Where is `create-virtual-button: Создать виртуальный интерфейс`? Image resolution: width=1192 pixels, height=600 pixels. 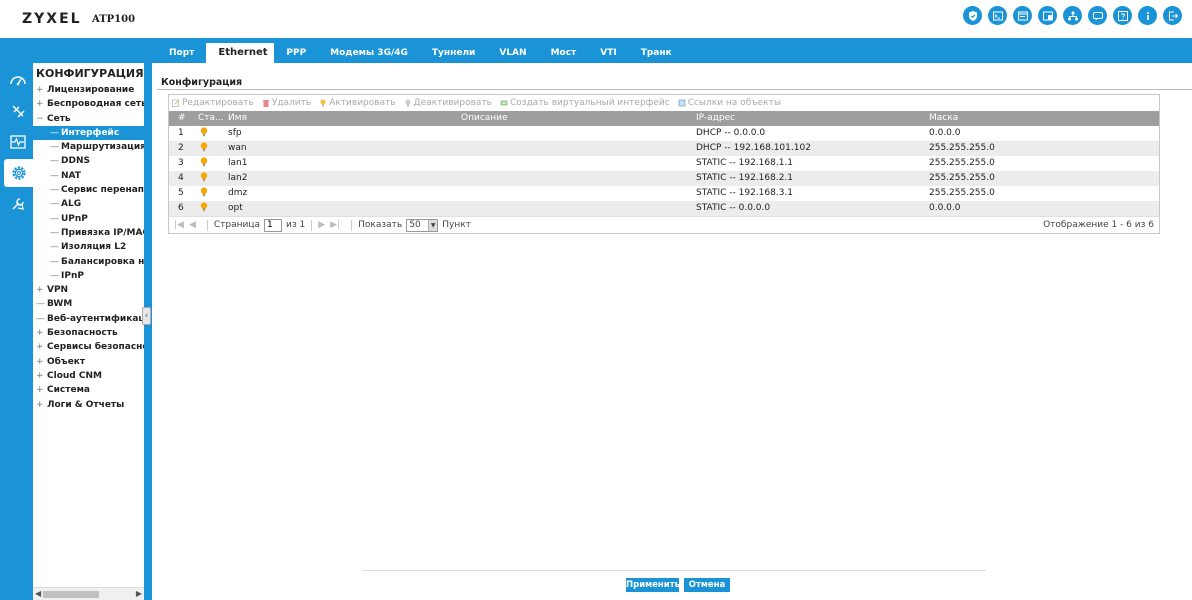
create-virtual-button: Создать виртуальный интерфейс is located at coordinates (585, 103).